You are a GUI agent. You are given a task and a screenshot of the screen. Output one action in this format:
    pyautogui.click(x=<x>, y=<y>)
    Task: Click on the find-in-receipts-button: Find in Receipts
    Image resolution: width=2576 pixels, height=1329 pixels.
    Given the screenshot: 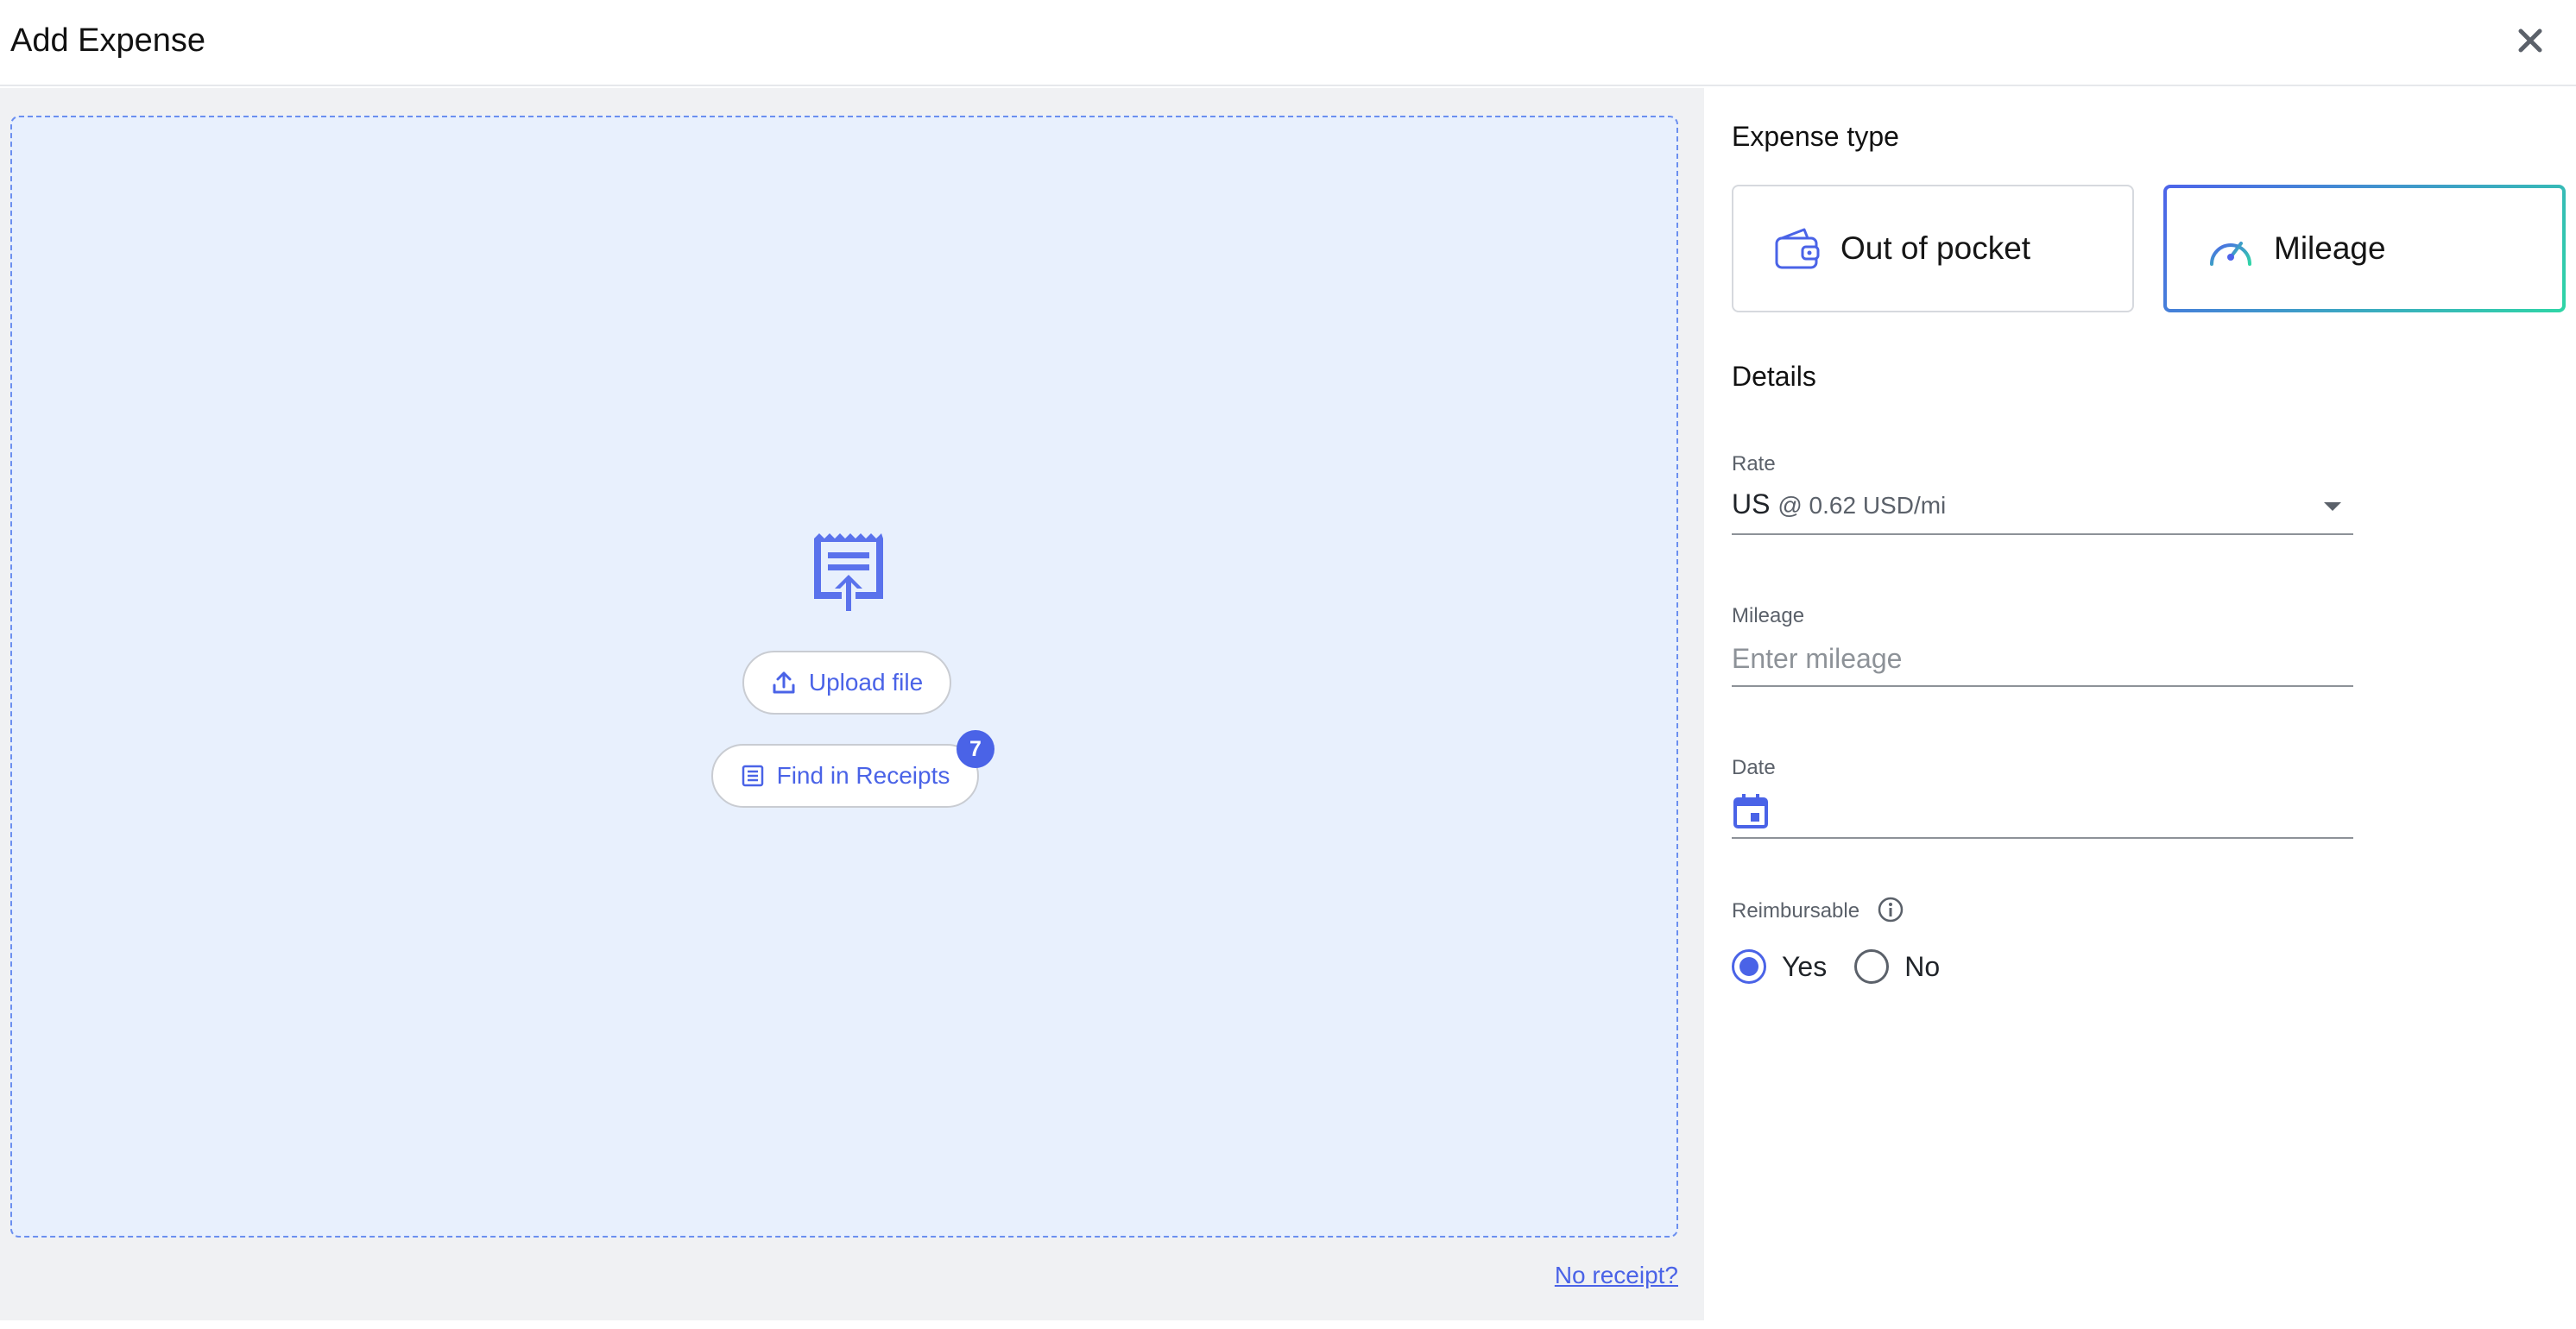 What is the action you would take?
    pyautogui.click(x=845, y=776)
    